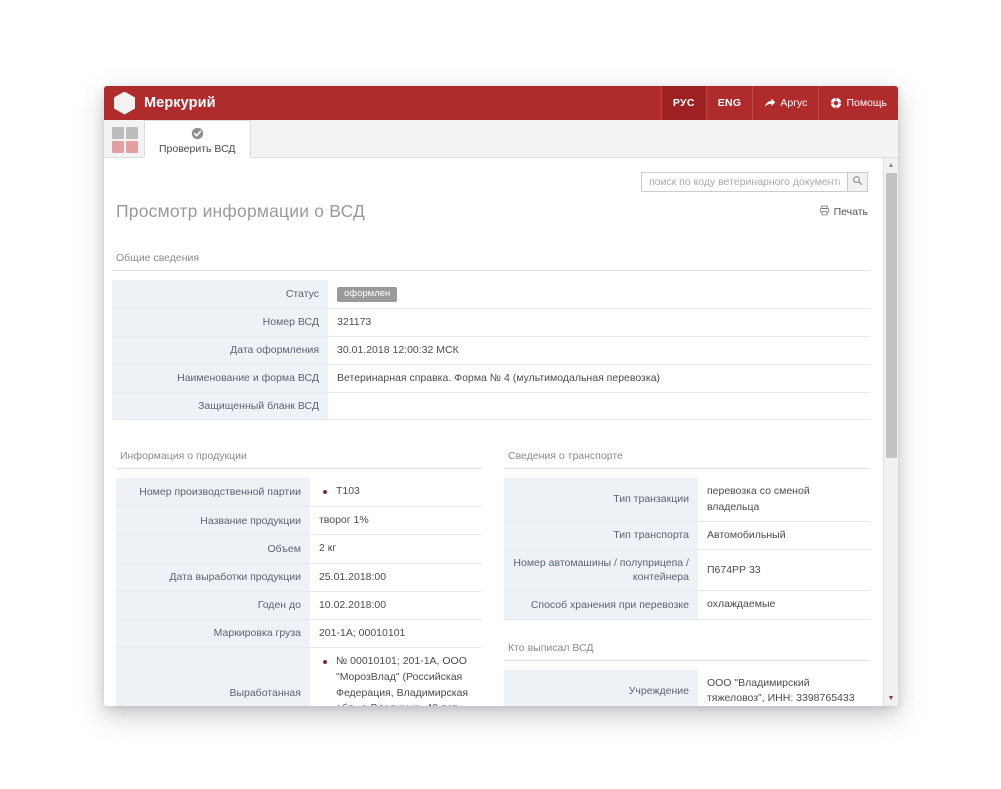  I want to click on table-row: Название продукции творог 1%, so click(299, 521).